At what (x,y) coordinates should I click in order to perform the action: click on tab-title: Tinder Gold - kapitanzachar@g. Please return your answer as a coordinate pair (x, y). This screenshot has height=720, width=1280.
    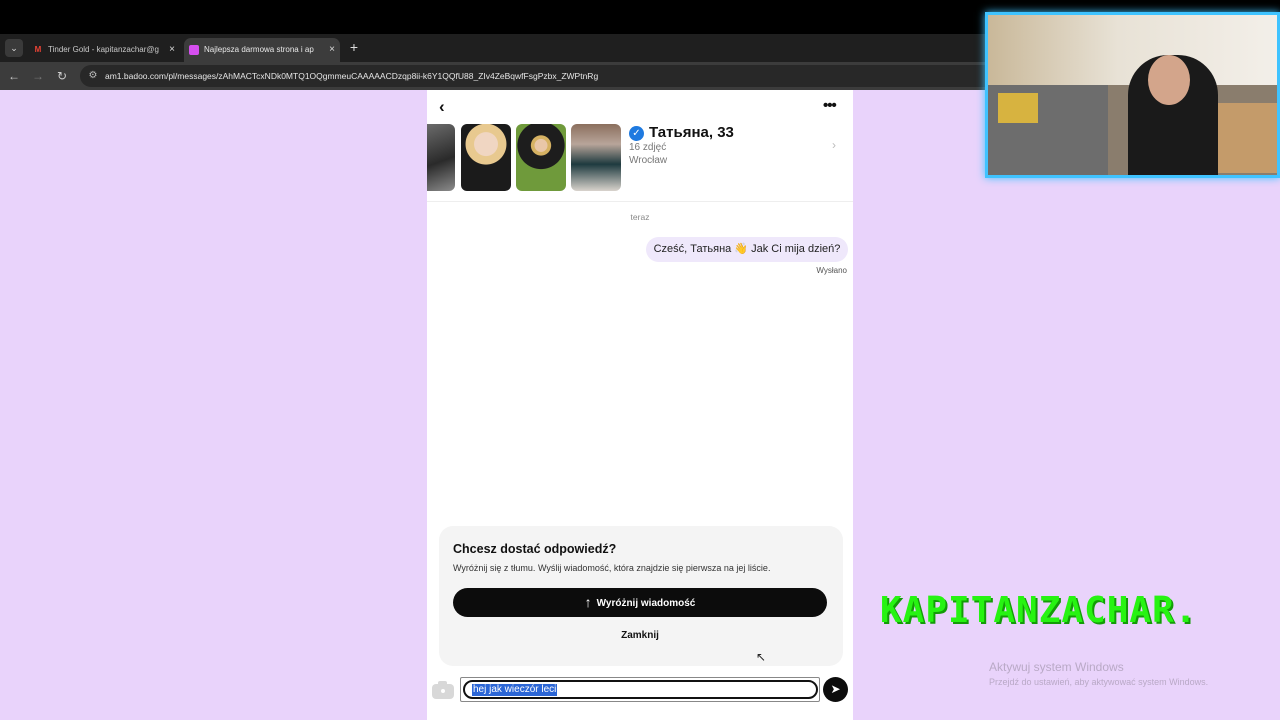
    Looking at the image, I should click on (103, 49).